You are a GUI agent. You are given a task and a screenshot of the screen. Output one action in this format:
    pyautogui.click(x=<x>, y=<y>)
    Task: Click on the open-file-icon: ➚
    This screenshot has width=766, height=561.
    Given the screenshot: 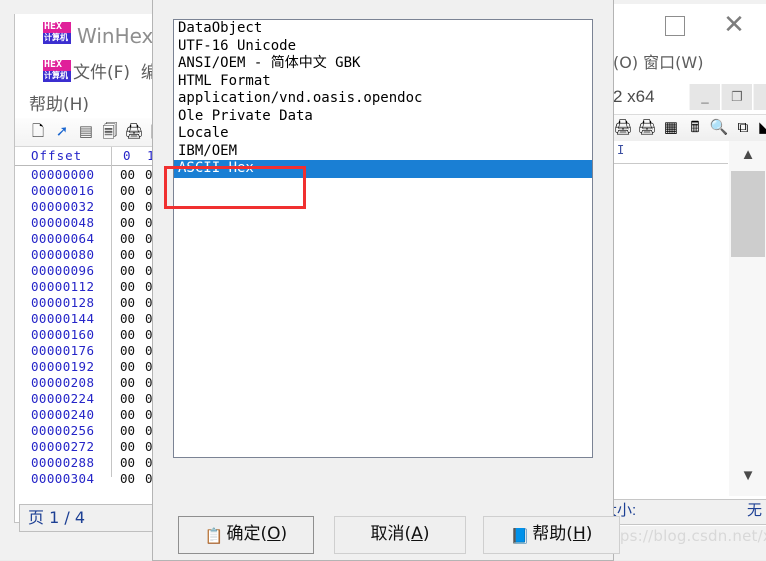 What is the action you would take?
    pyautogui.click(x=62, y=132)
    